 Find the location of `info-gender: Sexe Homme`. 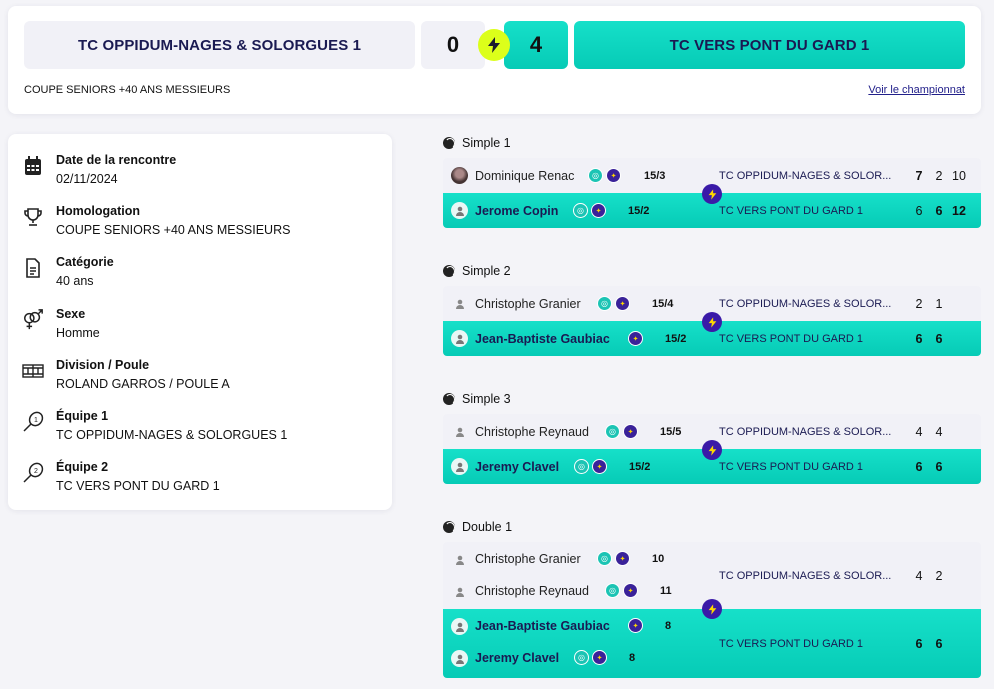

info-gender: Sexe Homme is located at coordinates (61, 324).